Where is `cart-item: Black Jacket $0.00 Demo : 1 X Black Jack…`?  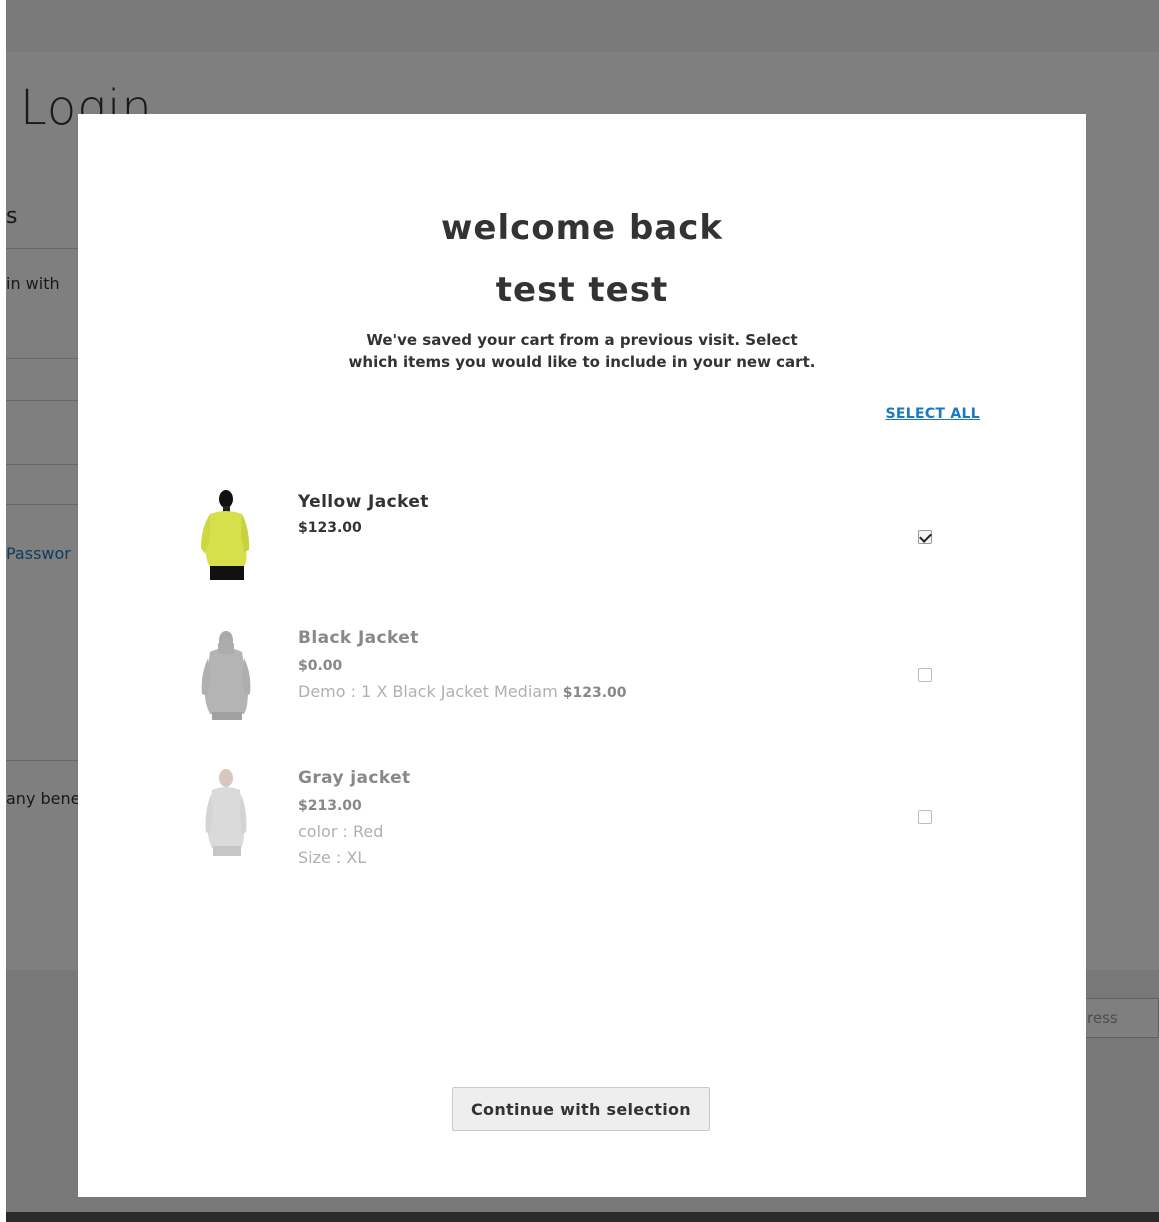
cart-item: Black Jacket $0.00 Demo : 1 X Black Jack… is located at coordinates (582, 684).